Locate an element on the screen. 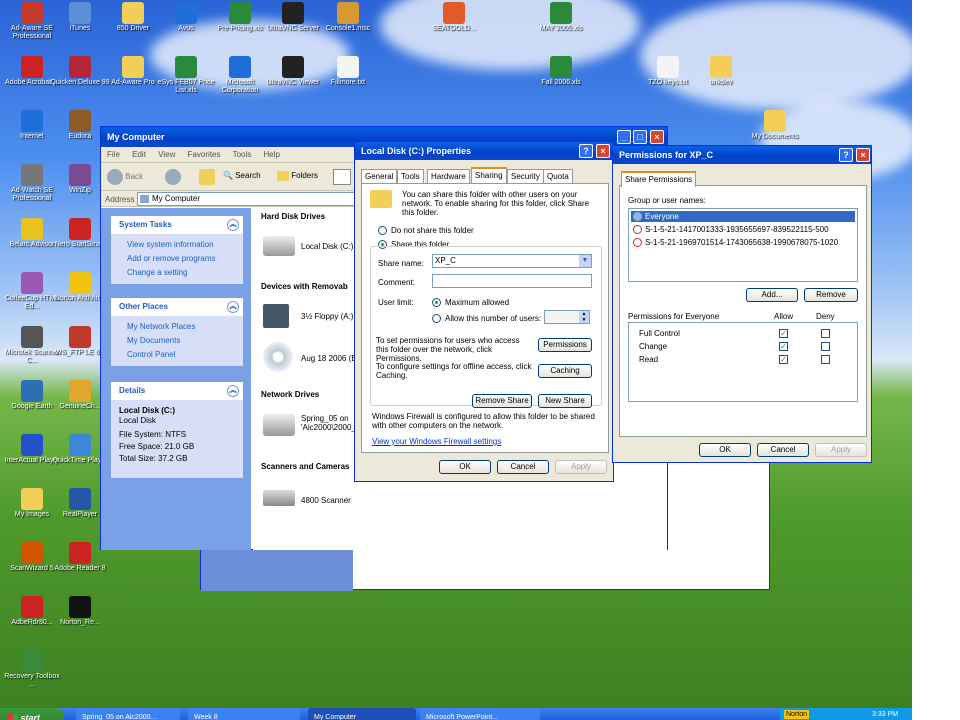  firewall-link: View your Windows Firewall settings is located at coordinates (436, 441).